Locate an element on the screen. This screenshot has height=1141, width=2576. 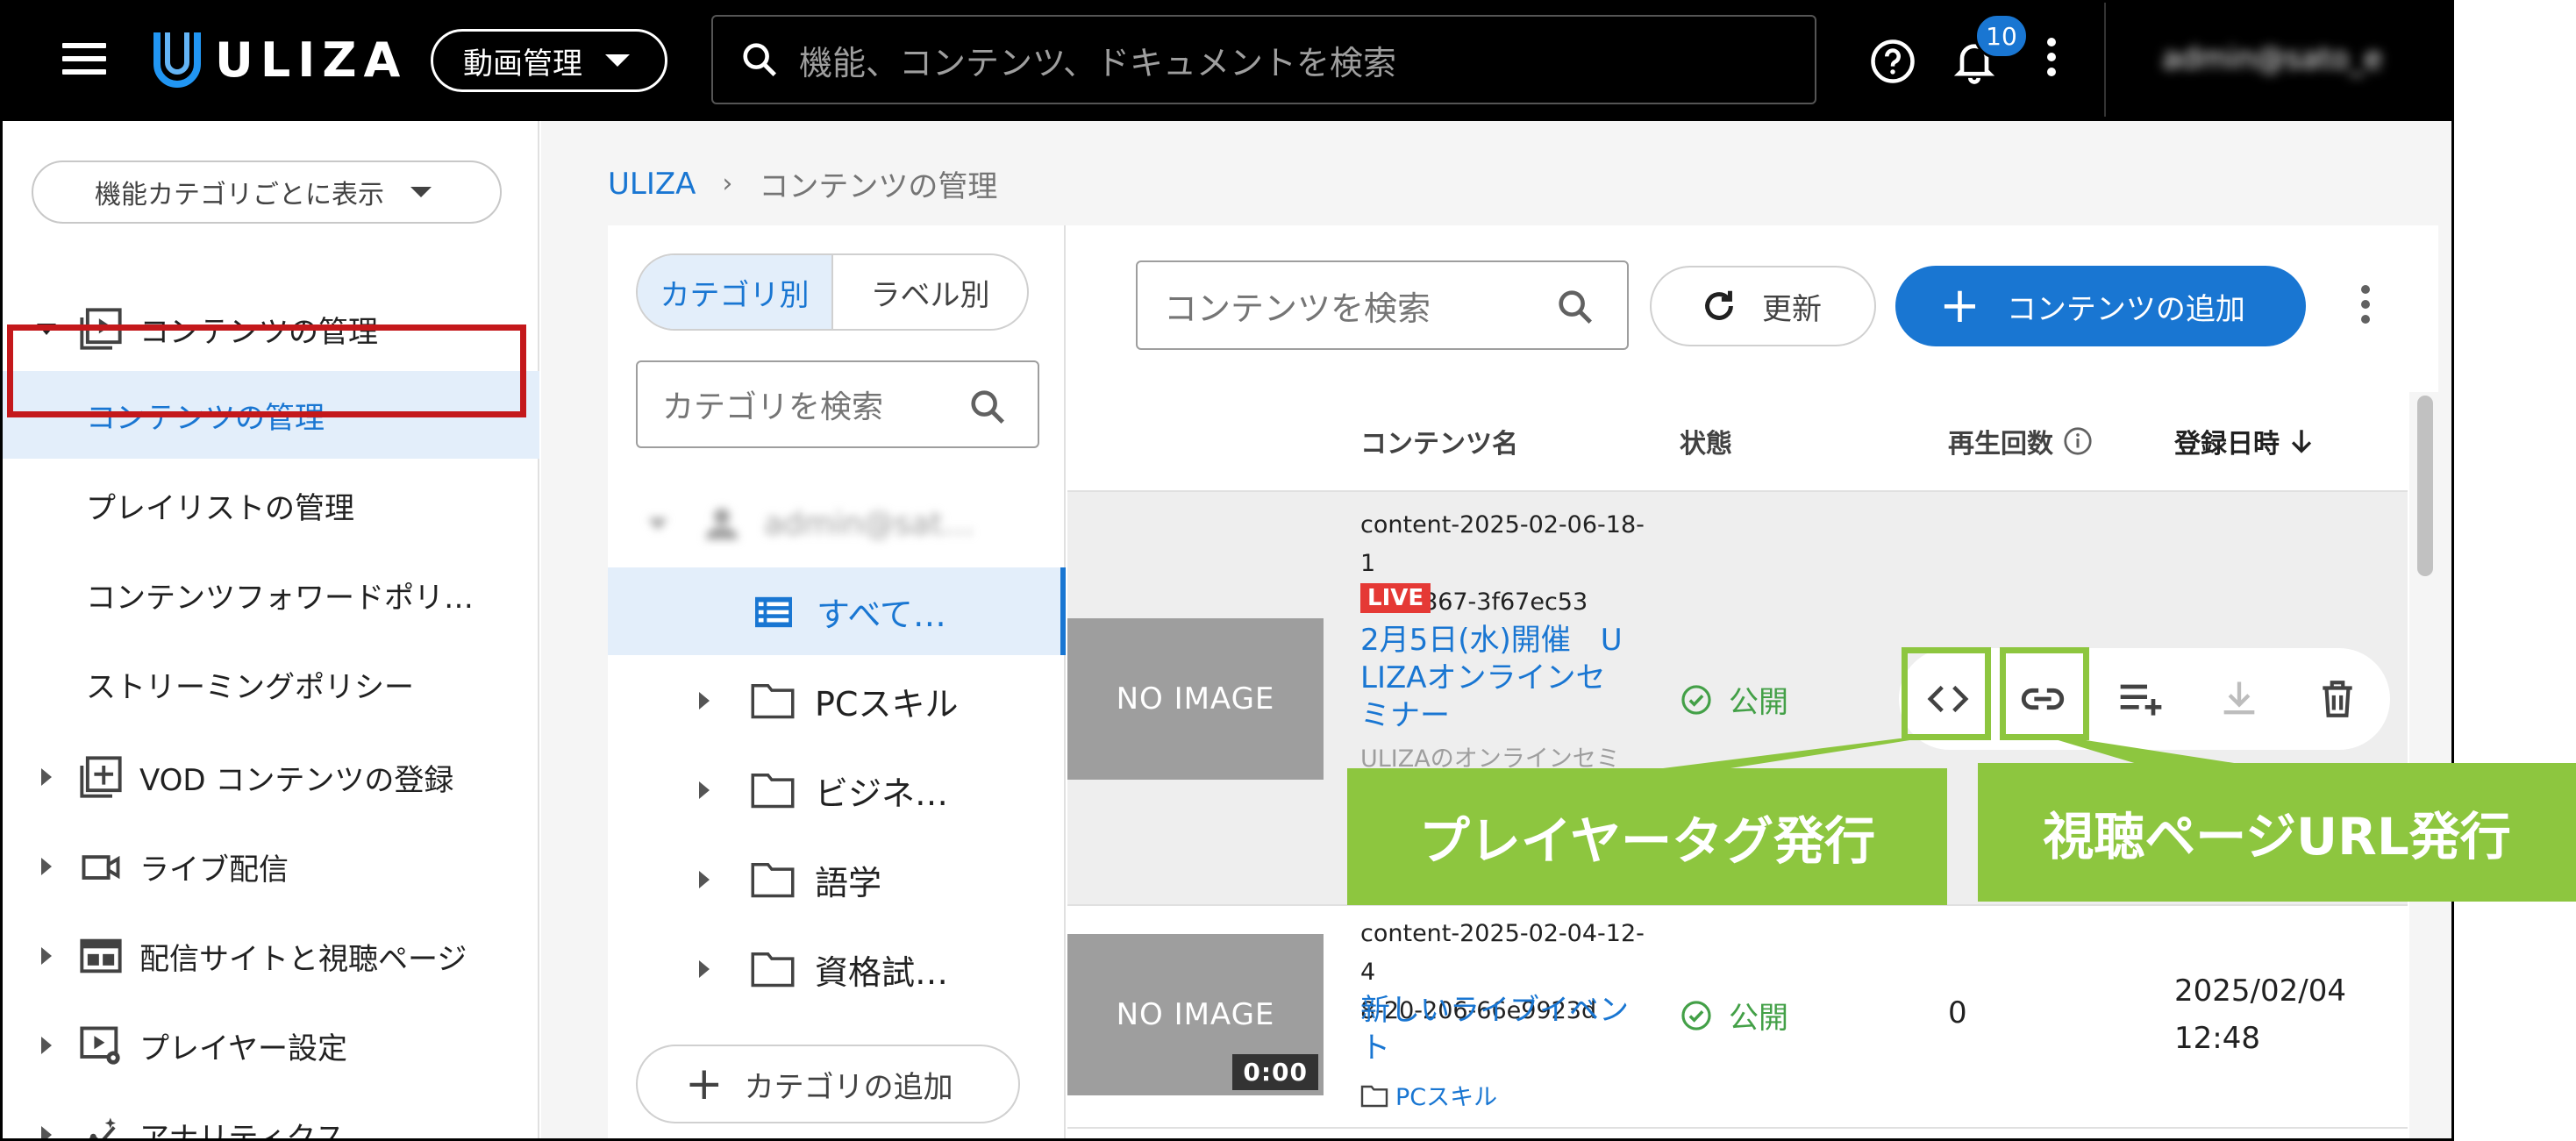
callout-player-tag: プレイヤータグ発行 is located at coordinates (1647, 836).